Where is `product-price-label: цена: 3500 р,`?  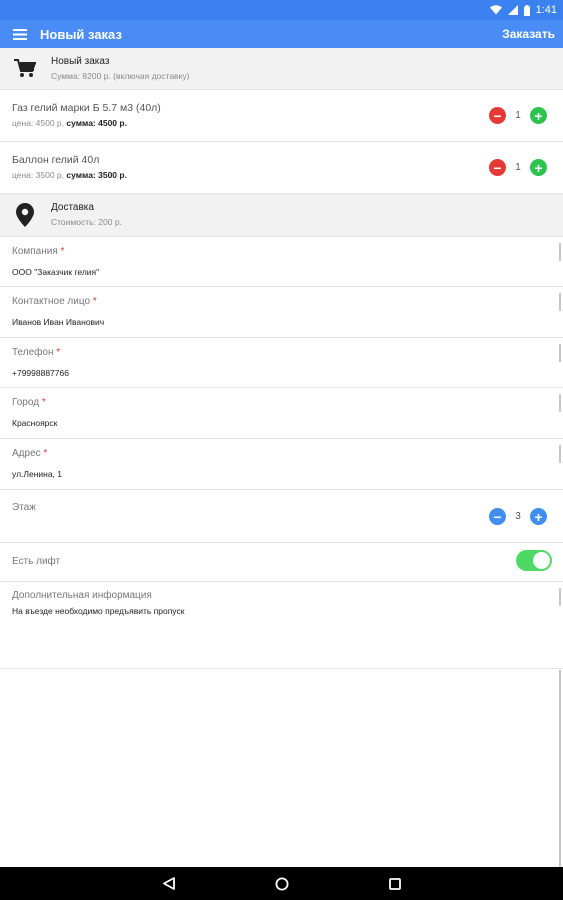
product-price-label: цена: 3500 р, is located at coordinates (38, 175).